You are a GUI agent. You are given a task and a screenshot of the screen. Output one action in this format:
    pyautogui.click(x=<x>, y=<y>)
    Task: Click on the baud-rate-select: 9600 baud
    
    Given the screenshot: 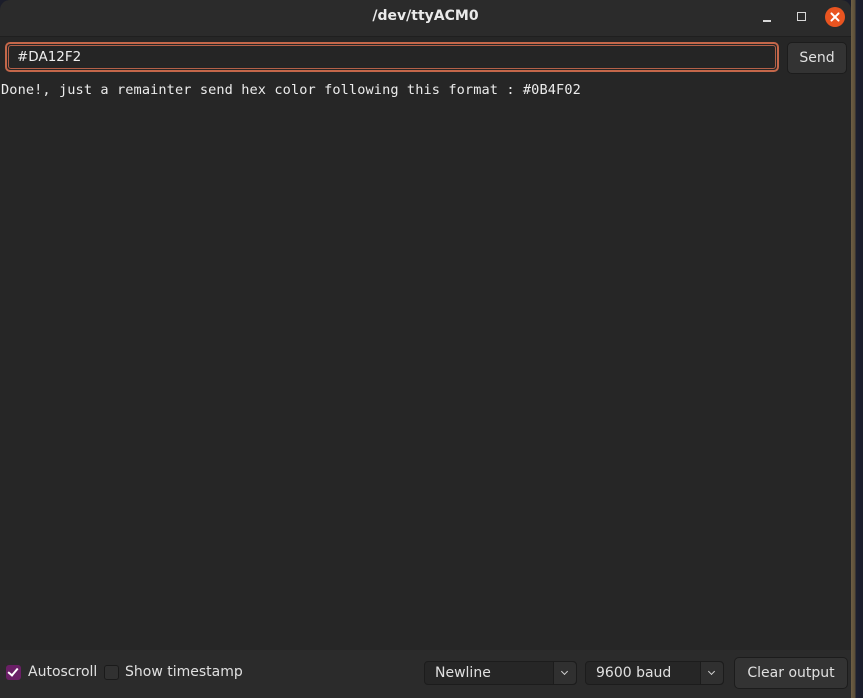 What is the action you would take?
    pyautogui.click(x=654, y=673)
    